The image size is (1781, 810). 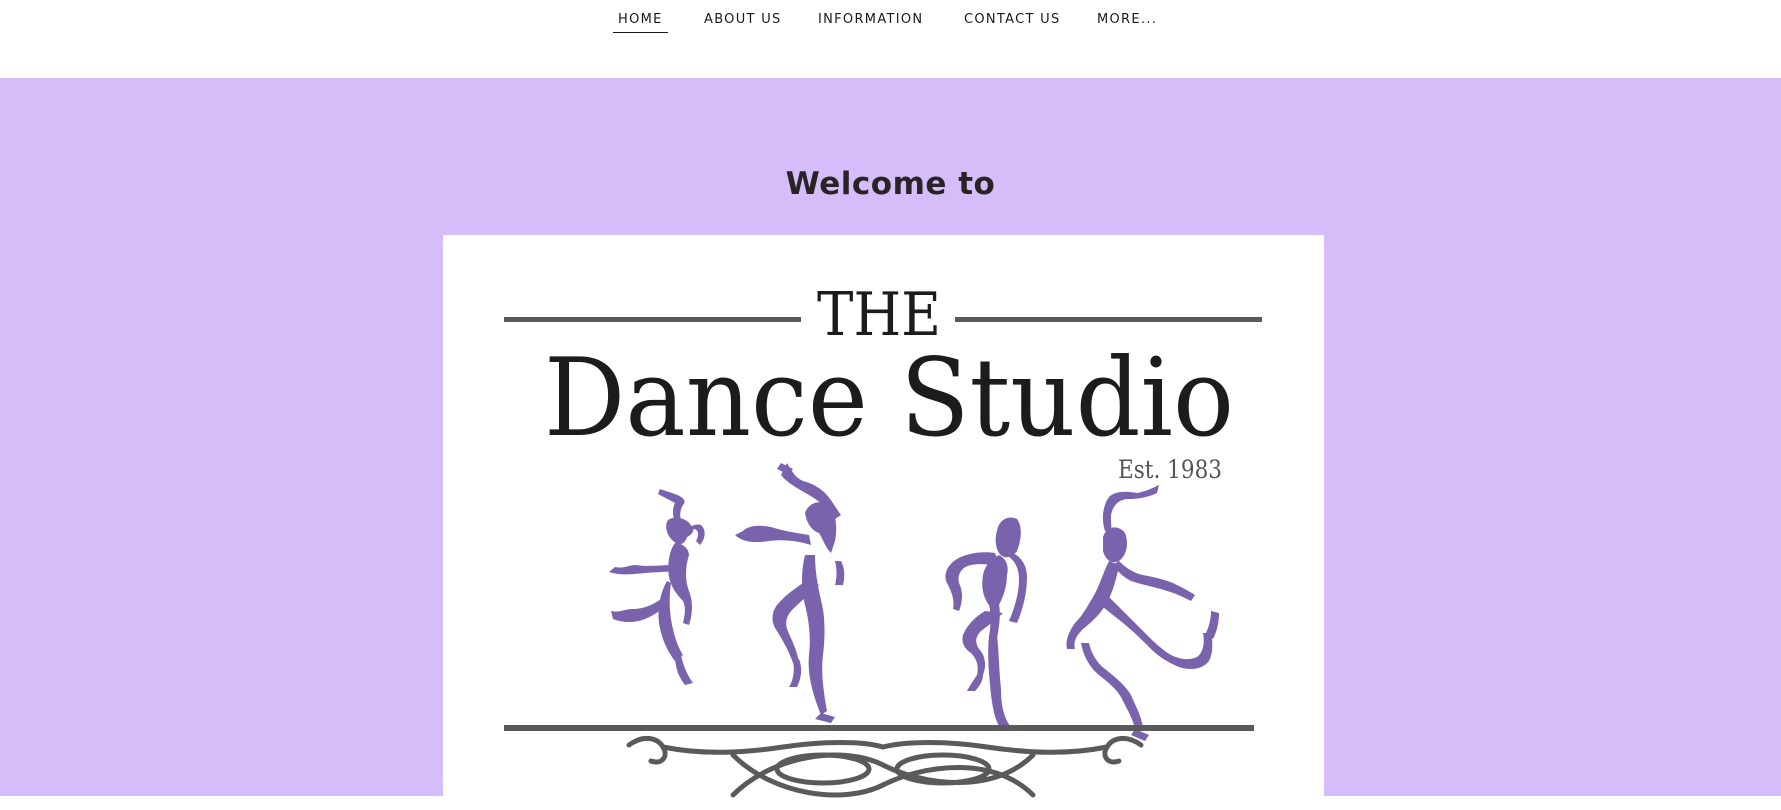 I want to click on nav-home: HOME, so click(x=640, y=22).